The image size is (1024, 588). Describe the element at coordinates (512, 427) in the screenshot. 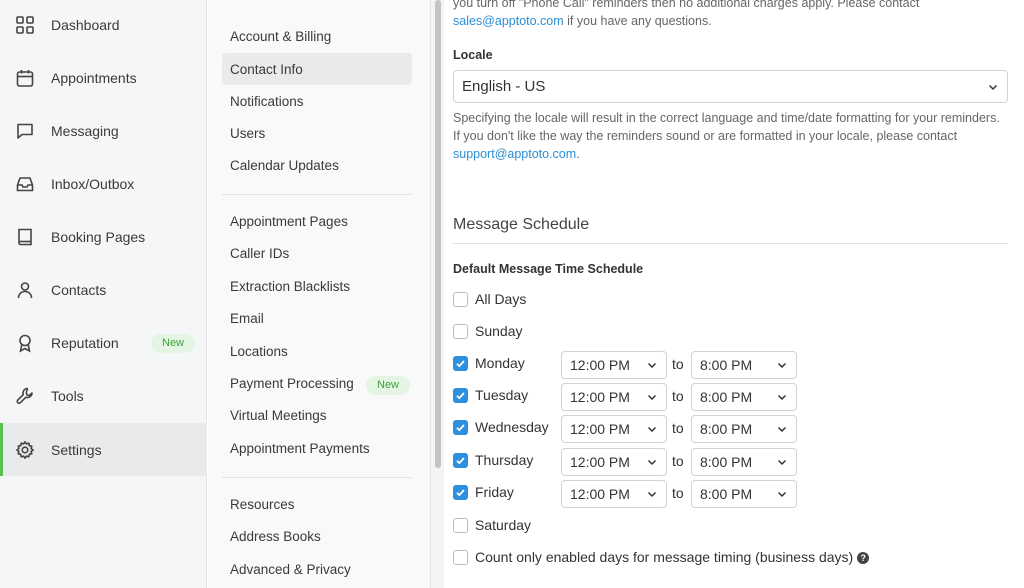

I see `day-label: Wednesday` at that location.